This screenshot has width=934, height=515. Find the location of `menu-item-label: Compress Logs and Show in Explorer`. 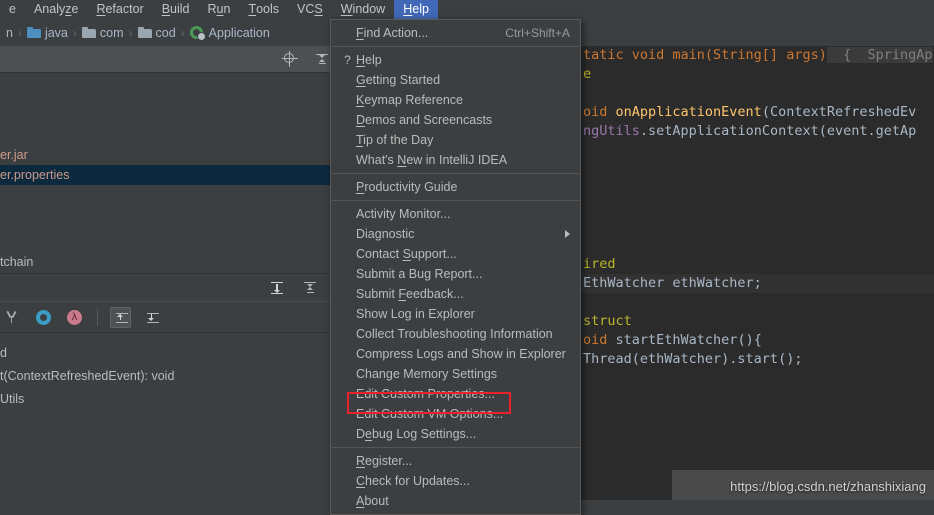

menu-item-label: Compress Logs and Show in Explorer is located at coordinates (461, 354).